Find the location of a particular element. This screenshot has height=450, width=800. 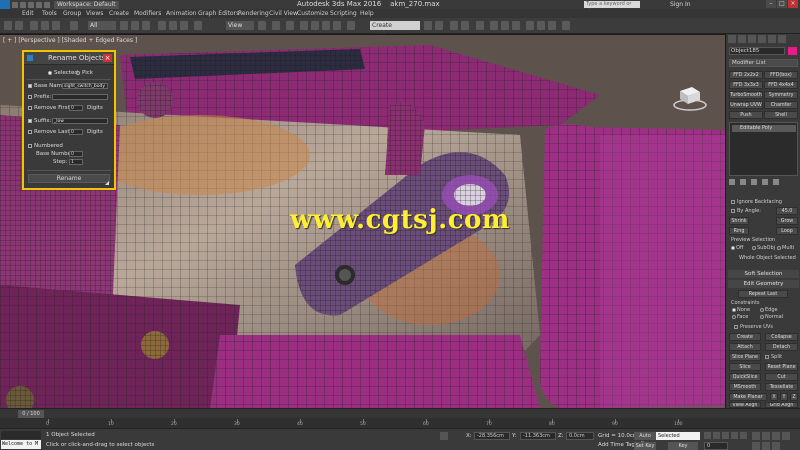

create-button: Create is located at coordinates (745, 337).